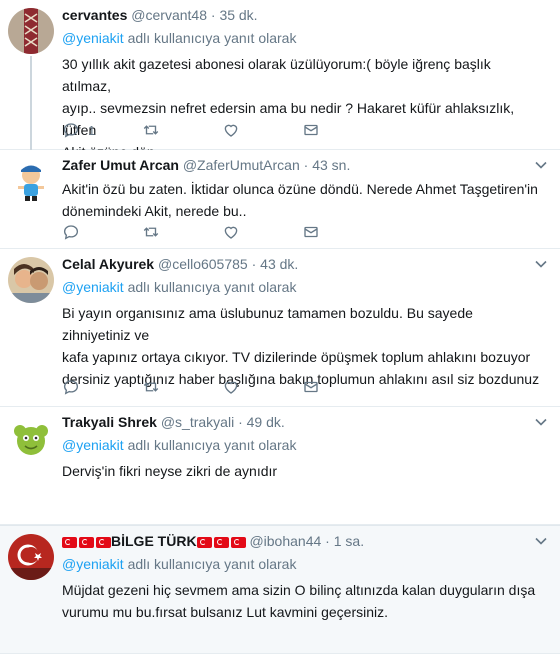  I want to click on author-name: Zafer Umut Arcan, so click(120, 165).